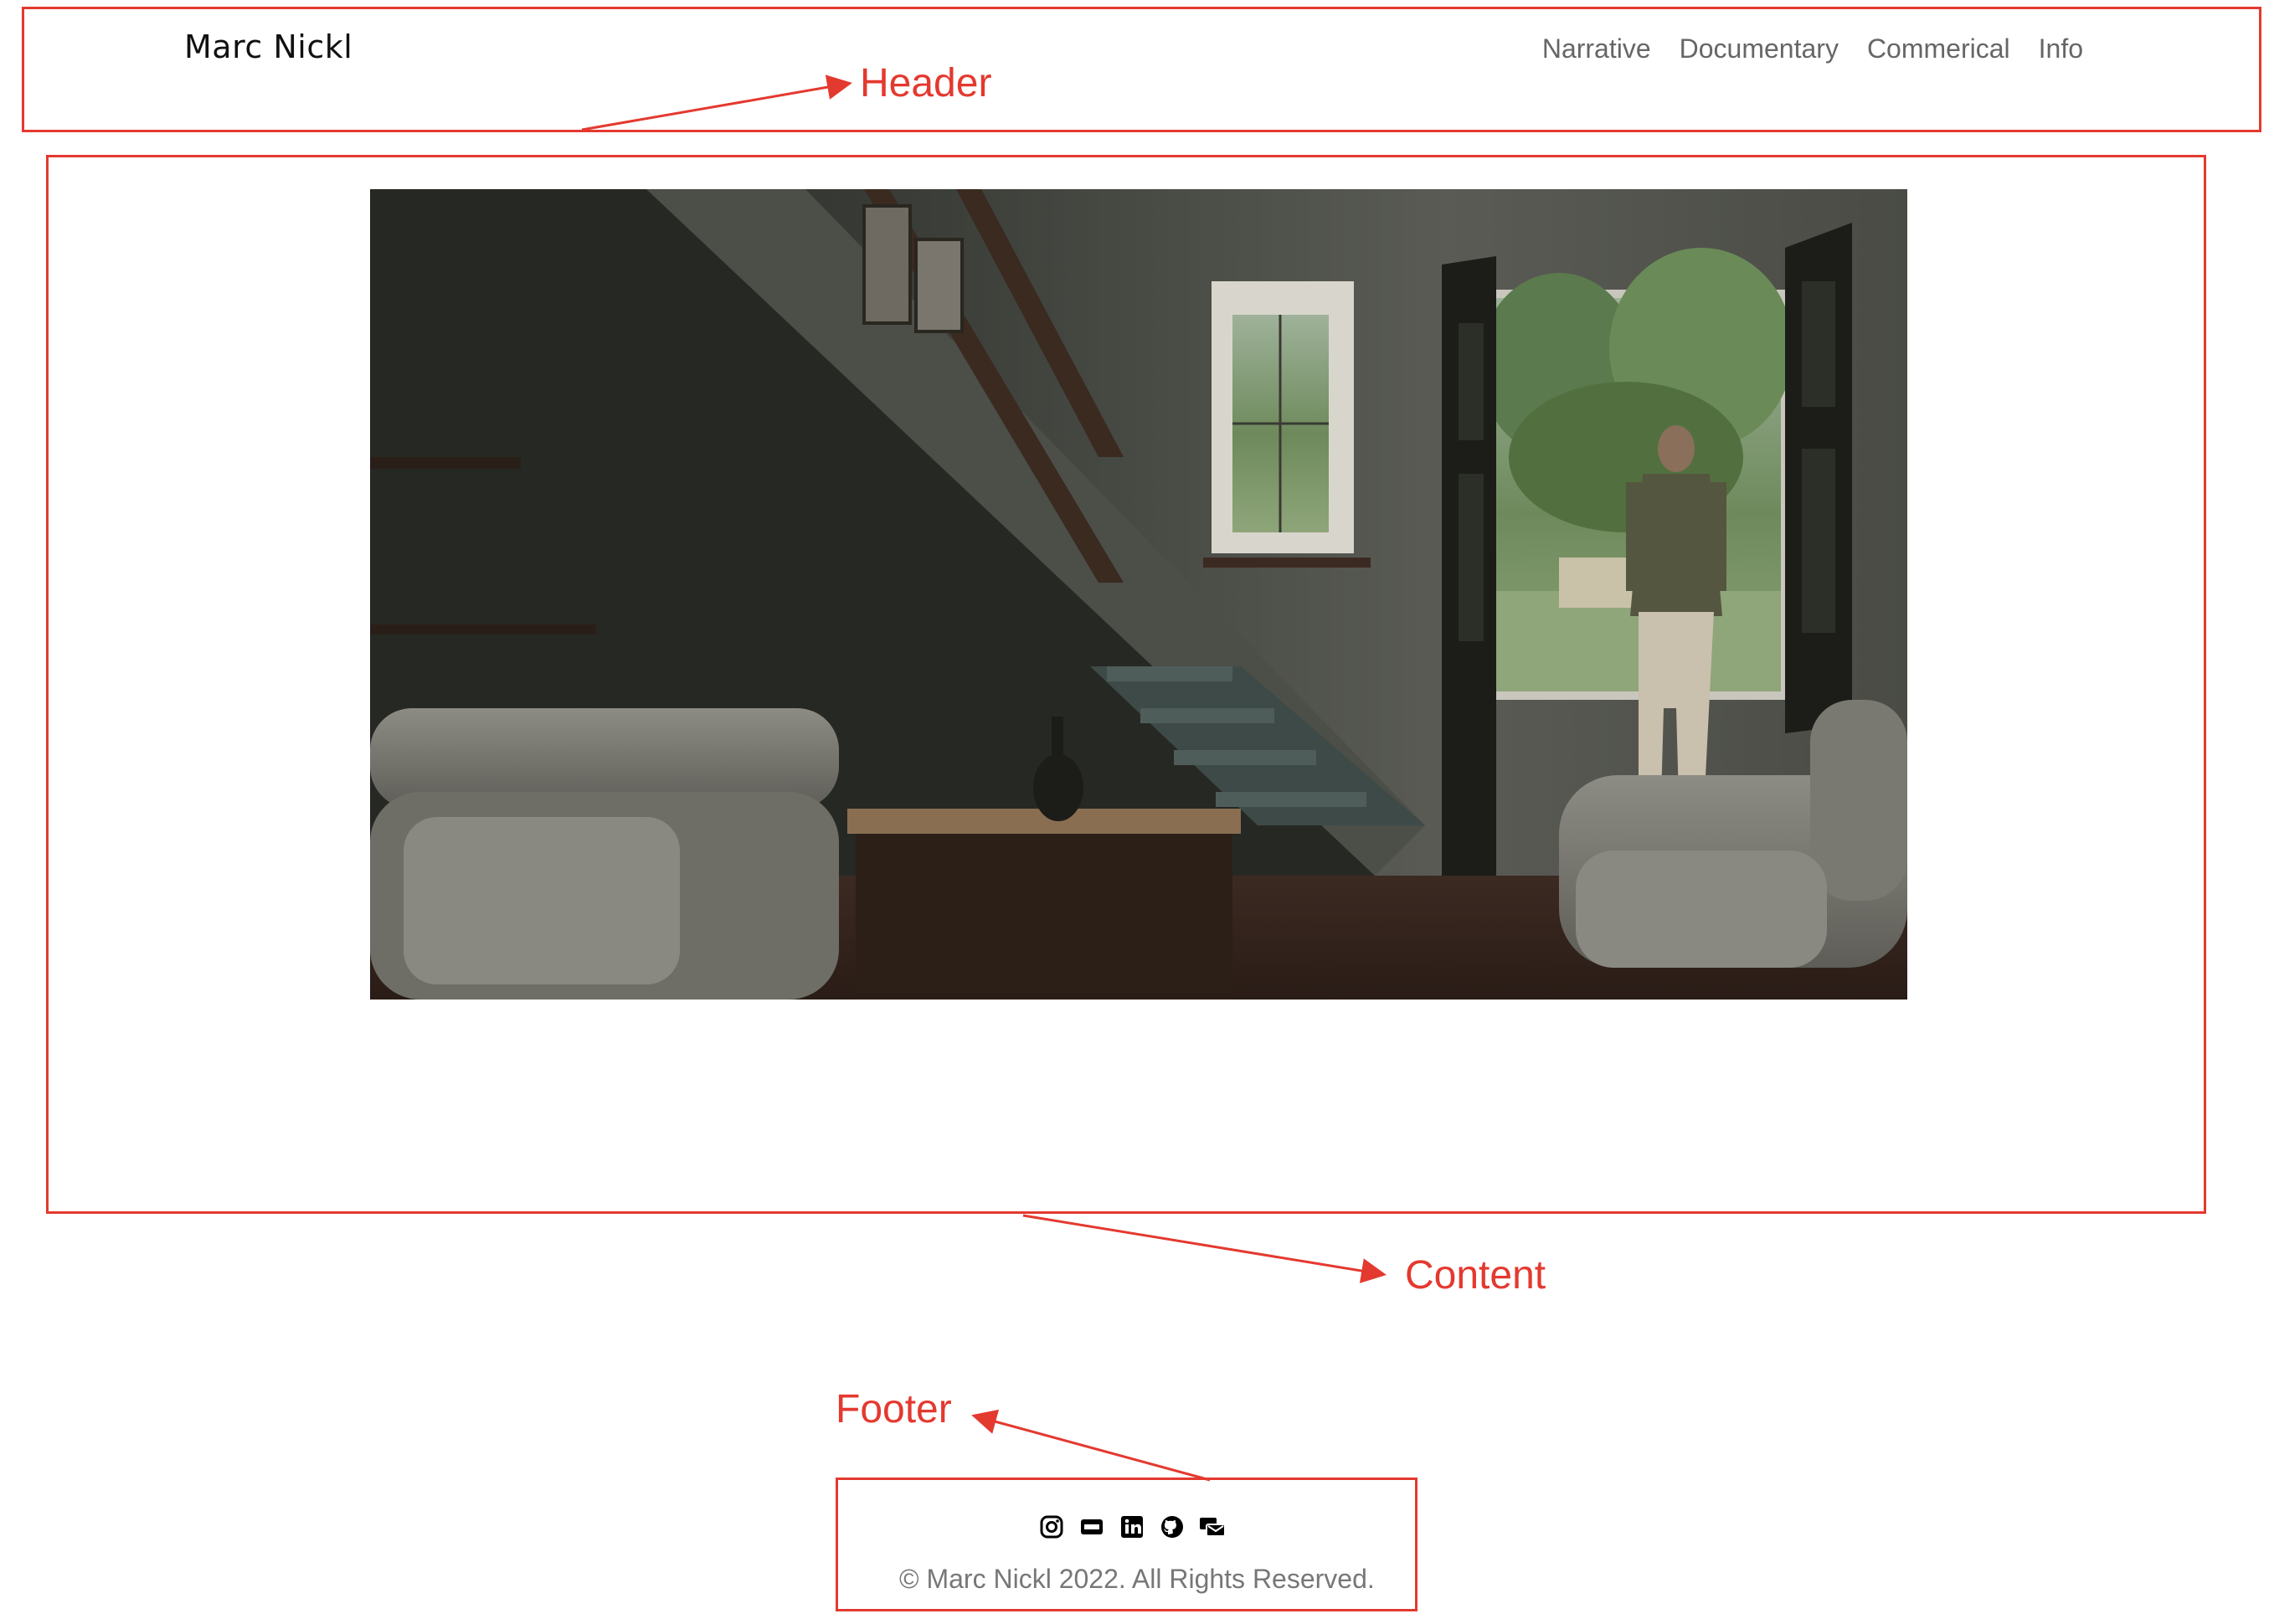 Image resolution: width=2269 pixels, height=1624 pixels. Describe the element at coordinates (894, 1409) in the screenshot. I see `footer-annotation-label: Footer` at that location.